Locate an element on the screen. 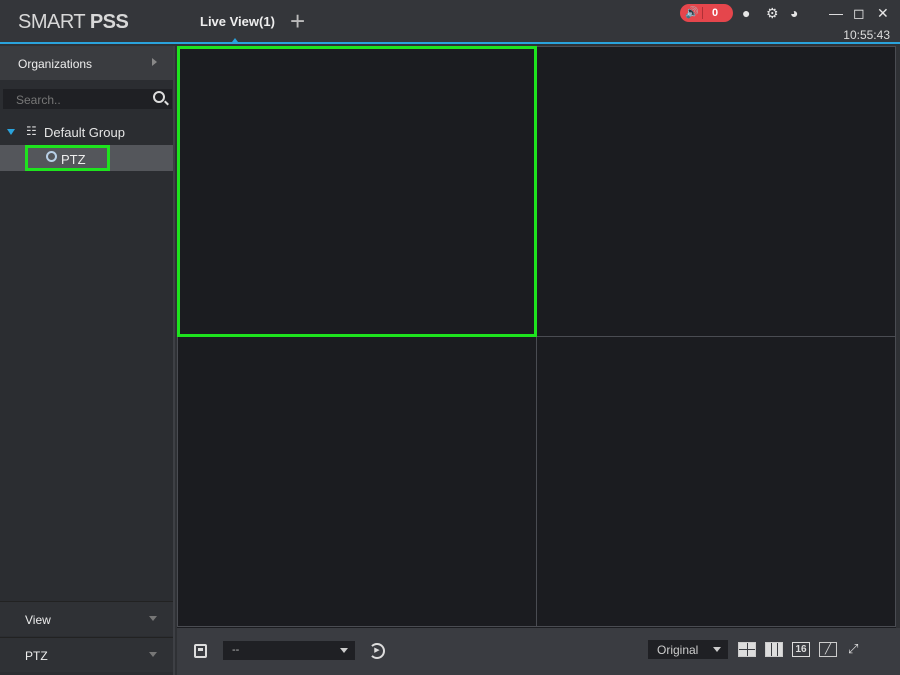 This screenshot has height=675, width=900. bottom-toolbar: -- ▶ Original 16 ╱ ⤢ is located at coordinates (538, 651).